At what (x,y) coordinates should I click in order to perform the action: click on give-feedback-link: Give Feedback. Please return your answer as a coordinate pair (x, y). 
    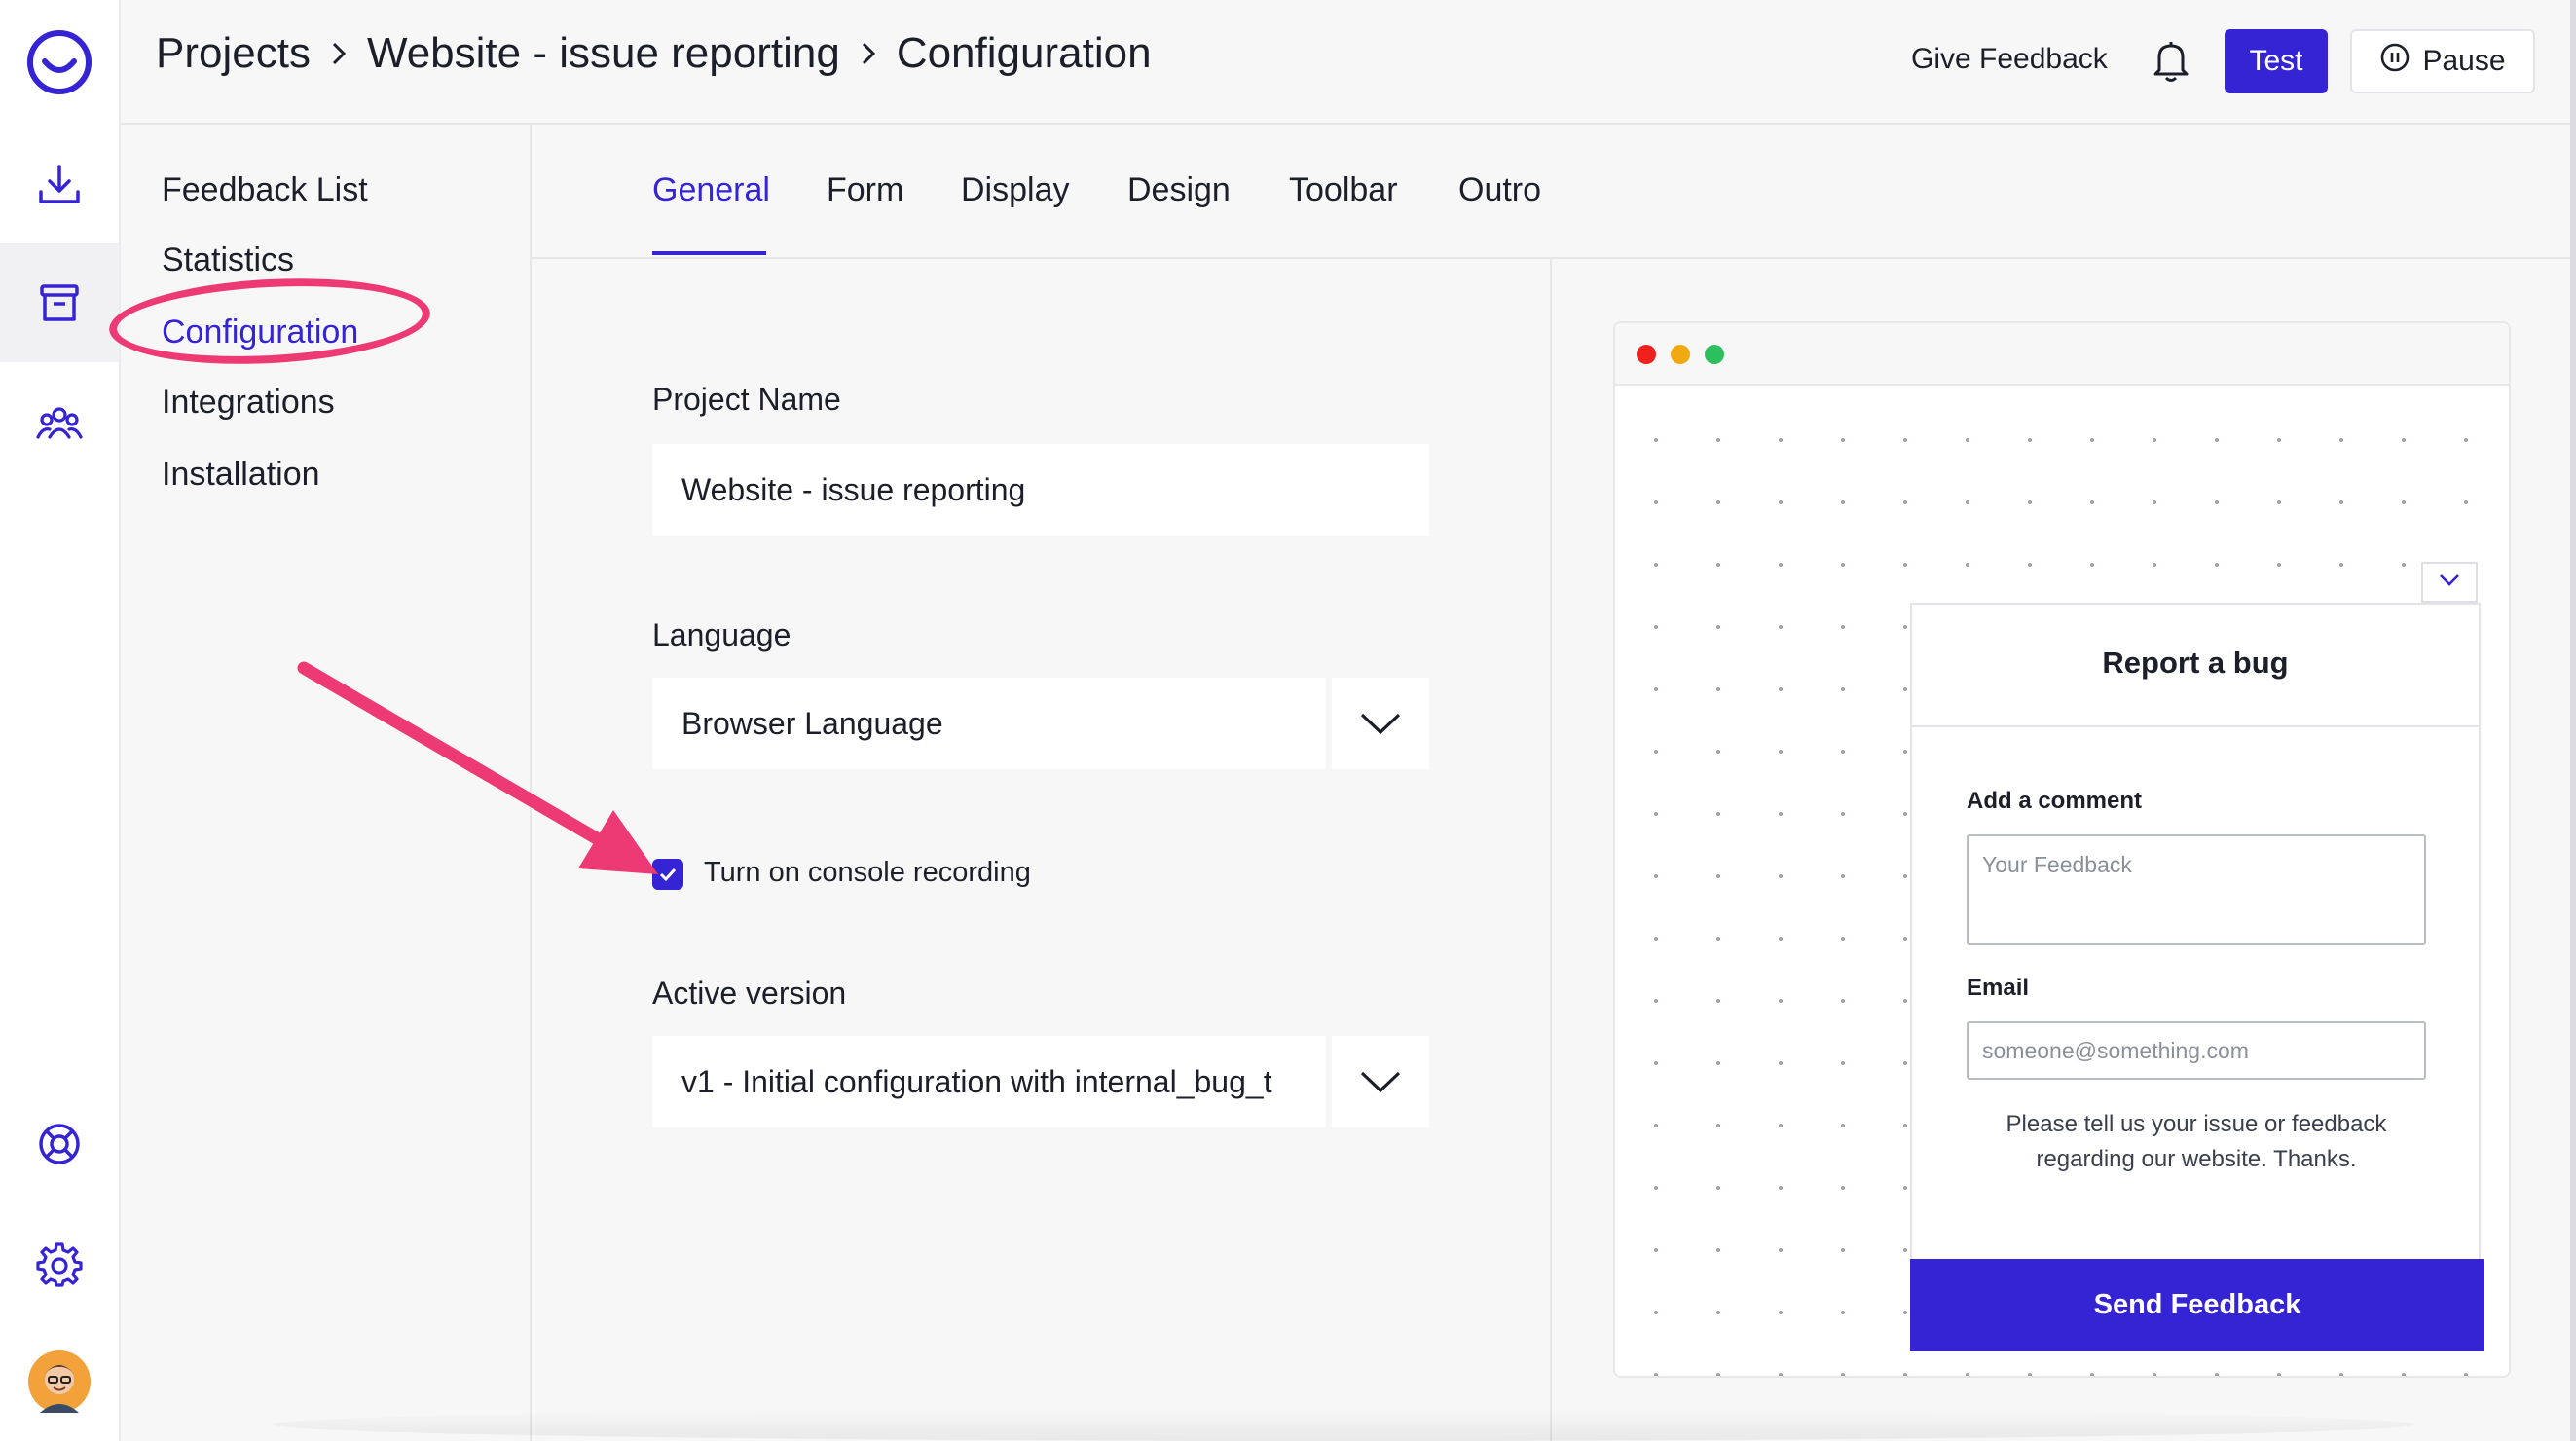
    Looking at the image, I should click on (2009, 59).